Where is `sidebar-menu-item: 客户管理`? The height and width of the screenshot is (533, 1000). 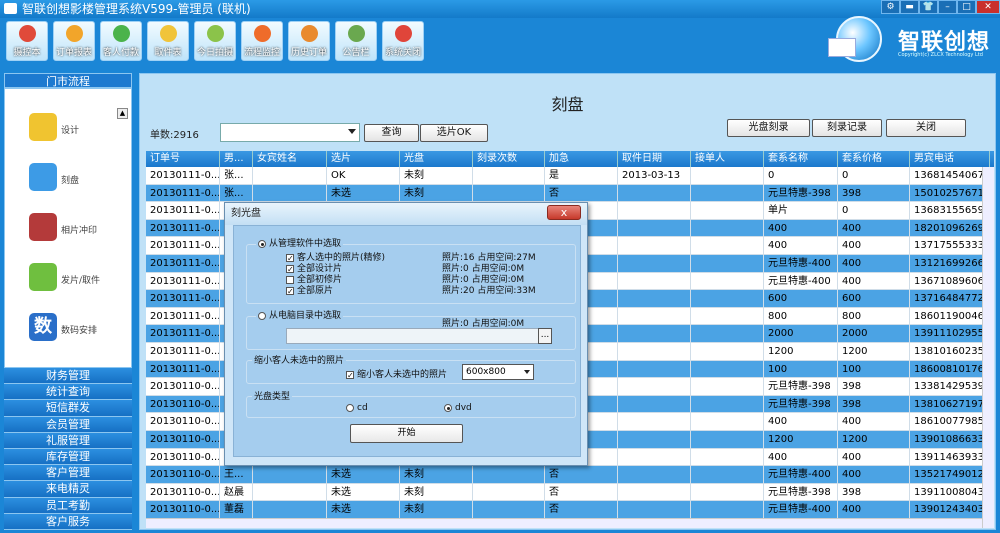
sidebar-menu-item: 客户管理 is located at coordinates (68, 473).